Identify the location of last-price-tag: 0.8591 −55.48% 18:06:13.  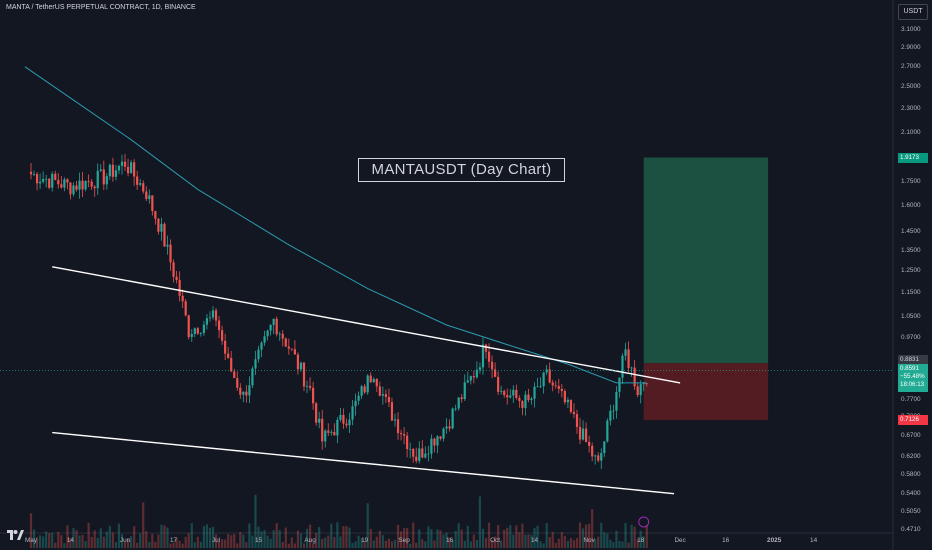
(913, 378).